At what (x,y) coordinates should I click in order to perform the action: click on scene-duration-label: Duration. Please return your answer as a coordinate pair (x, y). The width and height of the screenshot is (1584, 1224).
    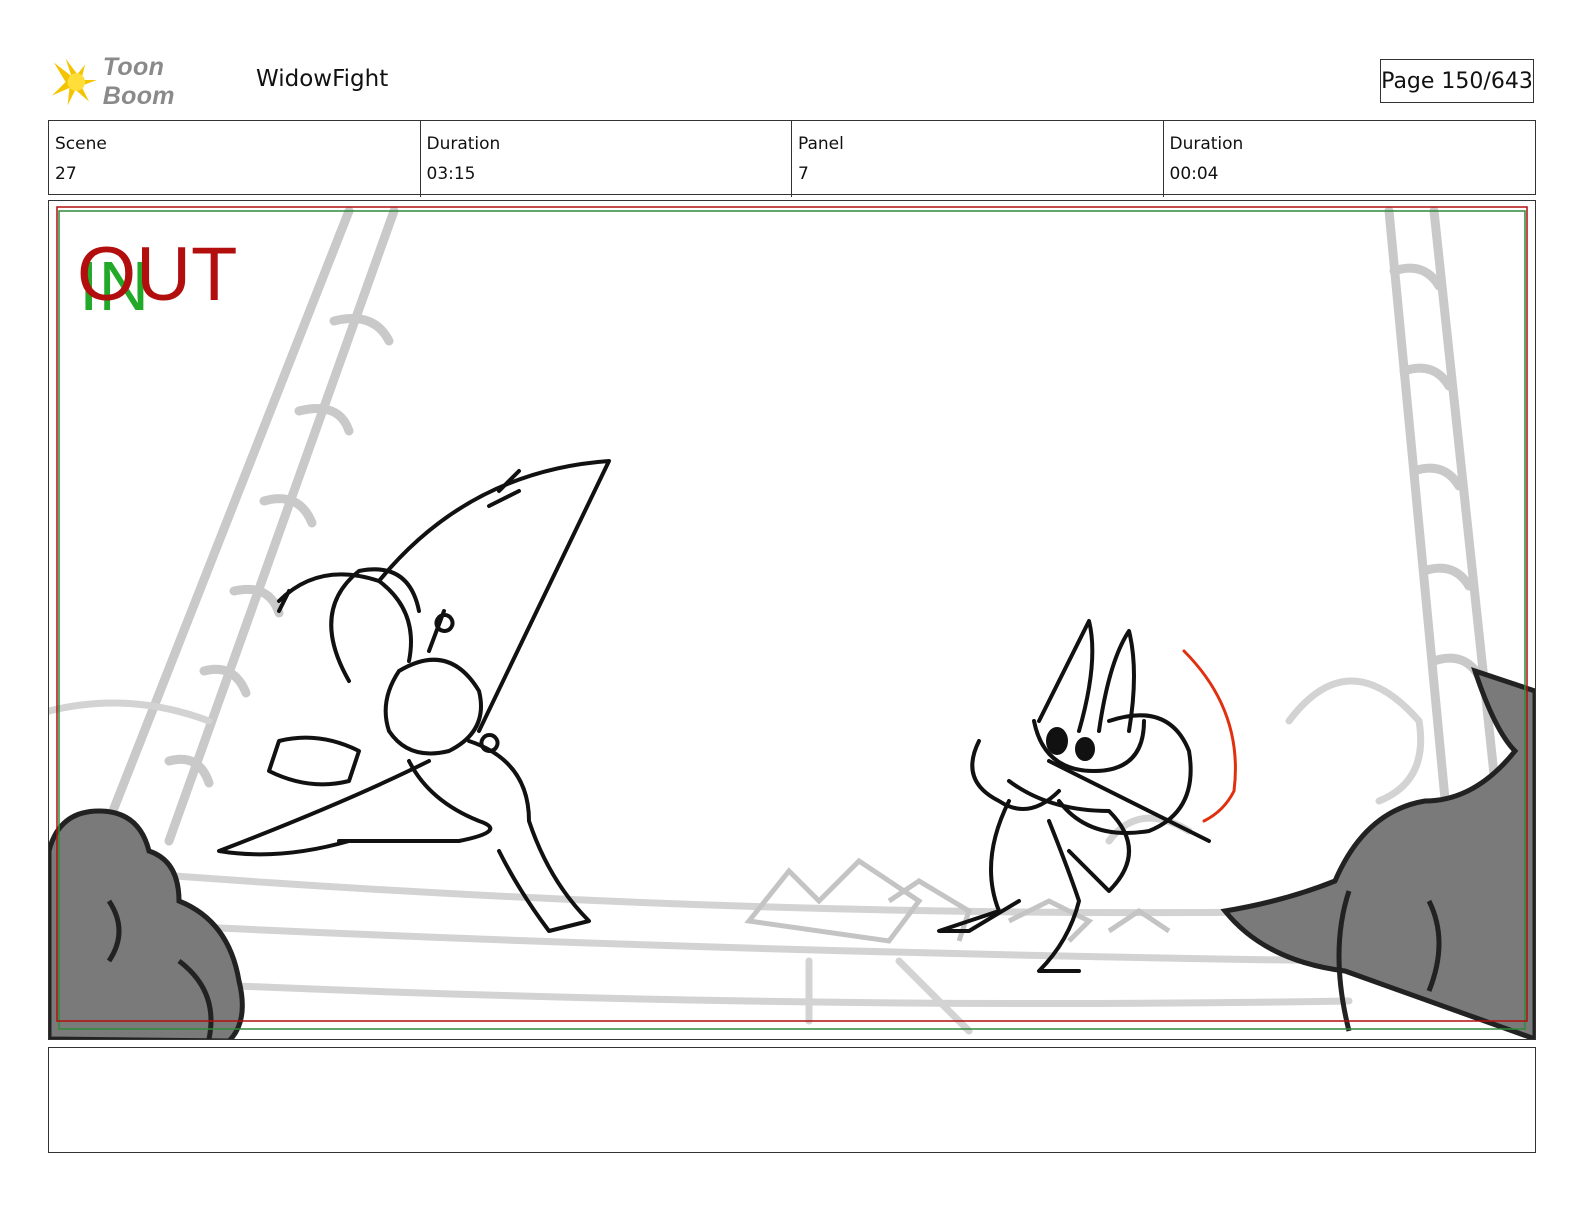
    Looking at the image, I should click on (463, 144).